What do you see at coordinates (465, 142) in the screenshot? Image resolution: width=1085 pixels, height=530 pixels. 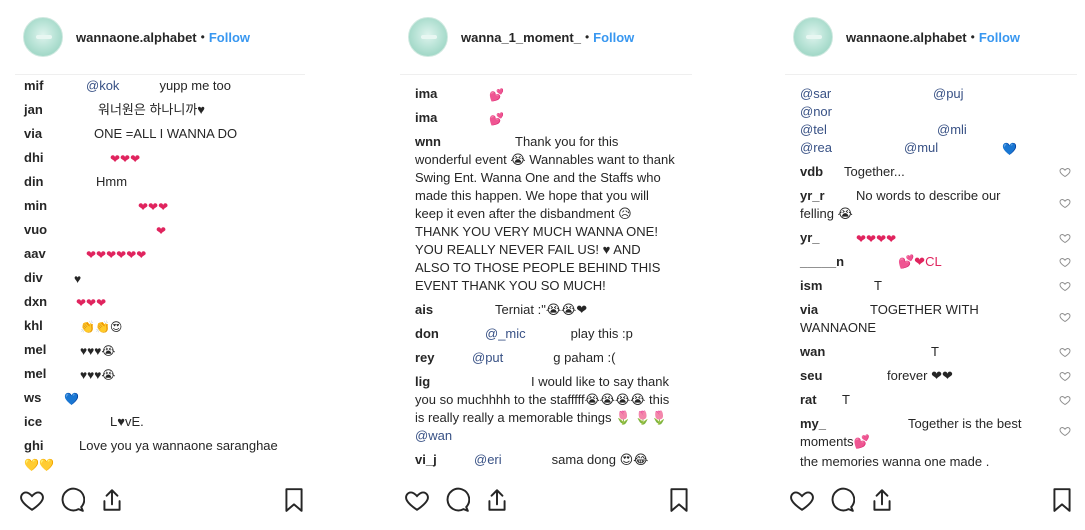 I see `comment-username: wnn` at bounding box center [465, 142].